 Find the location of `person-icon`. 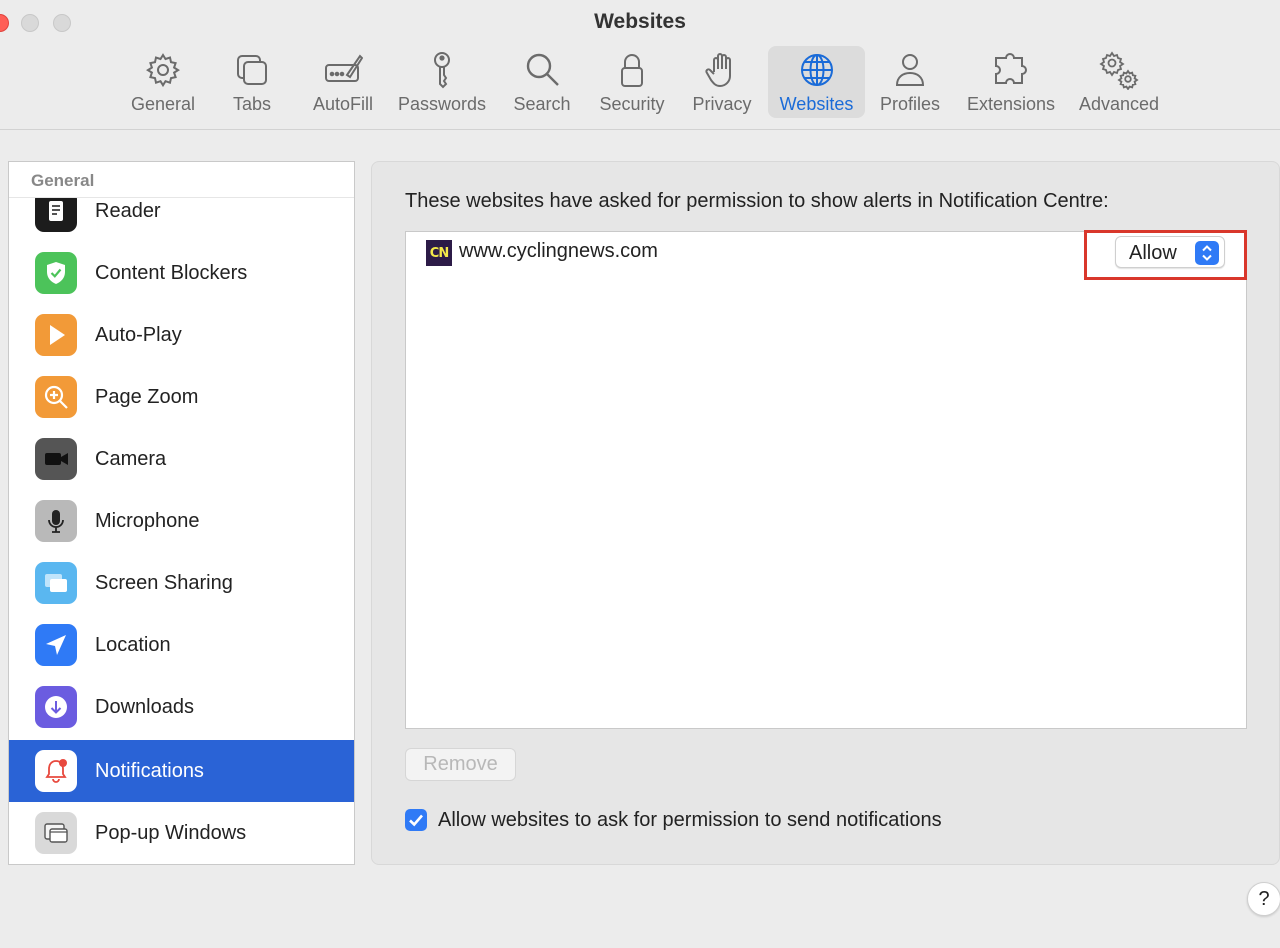

person-icon is located at coordinates (910, 70).